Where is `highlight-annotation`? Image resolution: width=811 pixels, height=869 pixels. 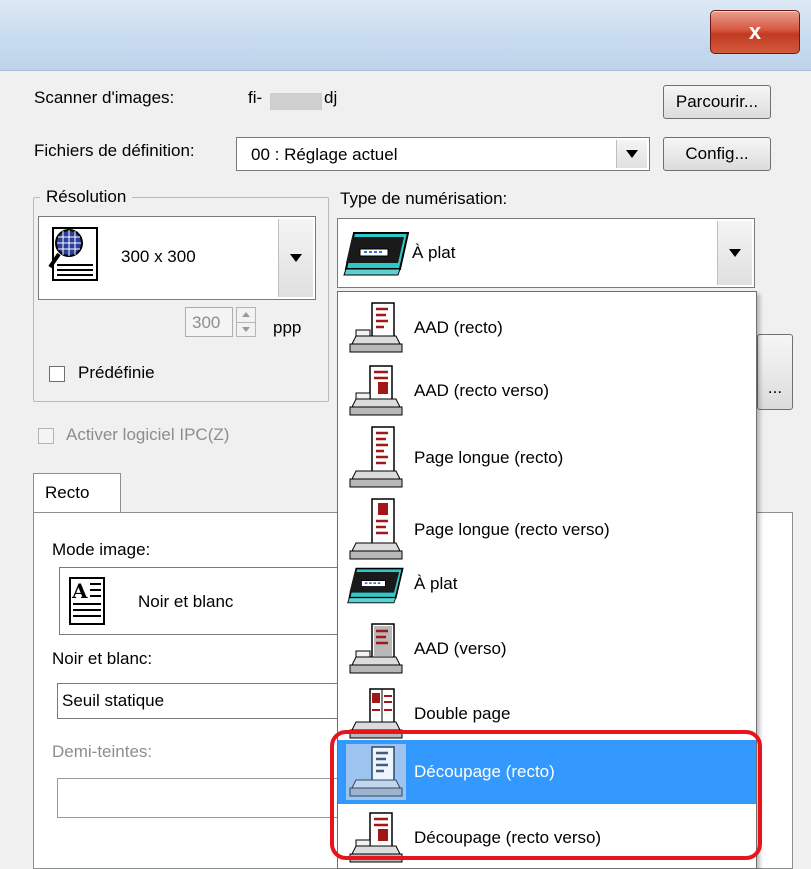 highlight-annotation is located at coordinates (546, 795).